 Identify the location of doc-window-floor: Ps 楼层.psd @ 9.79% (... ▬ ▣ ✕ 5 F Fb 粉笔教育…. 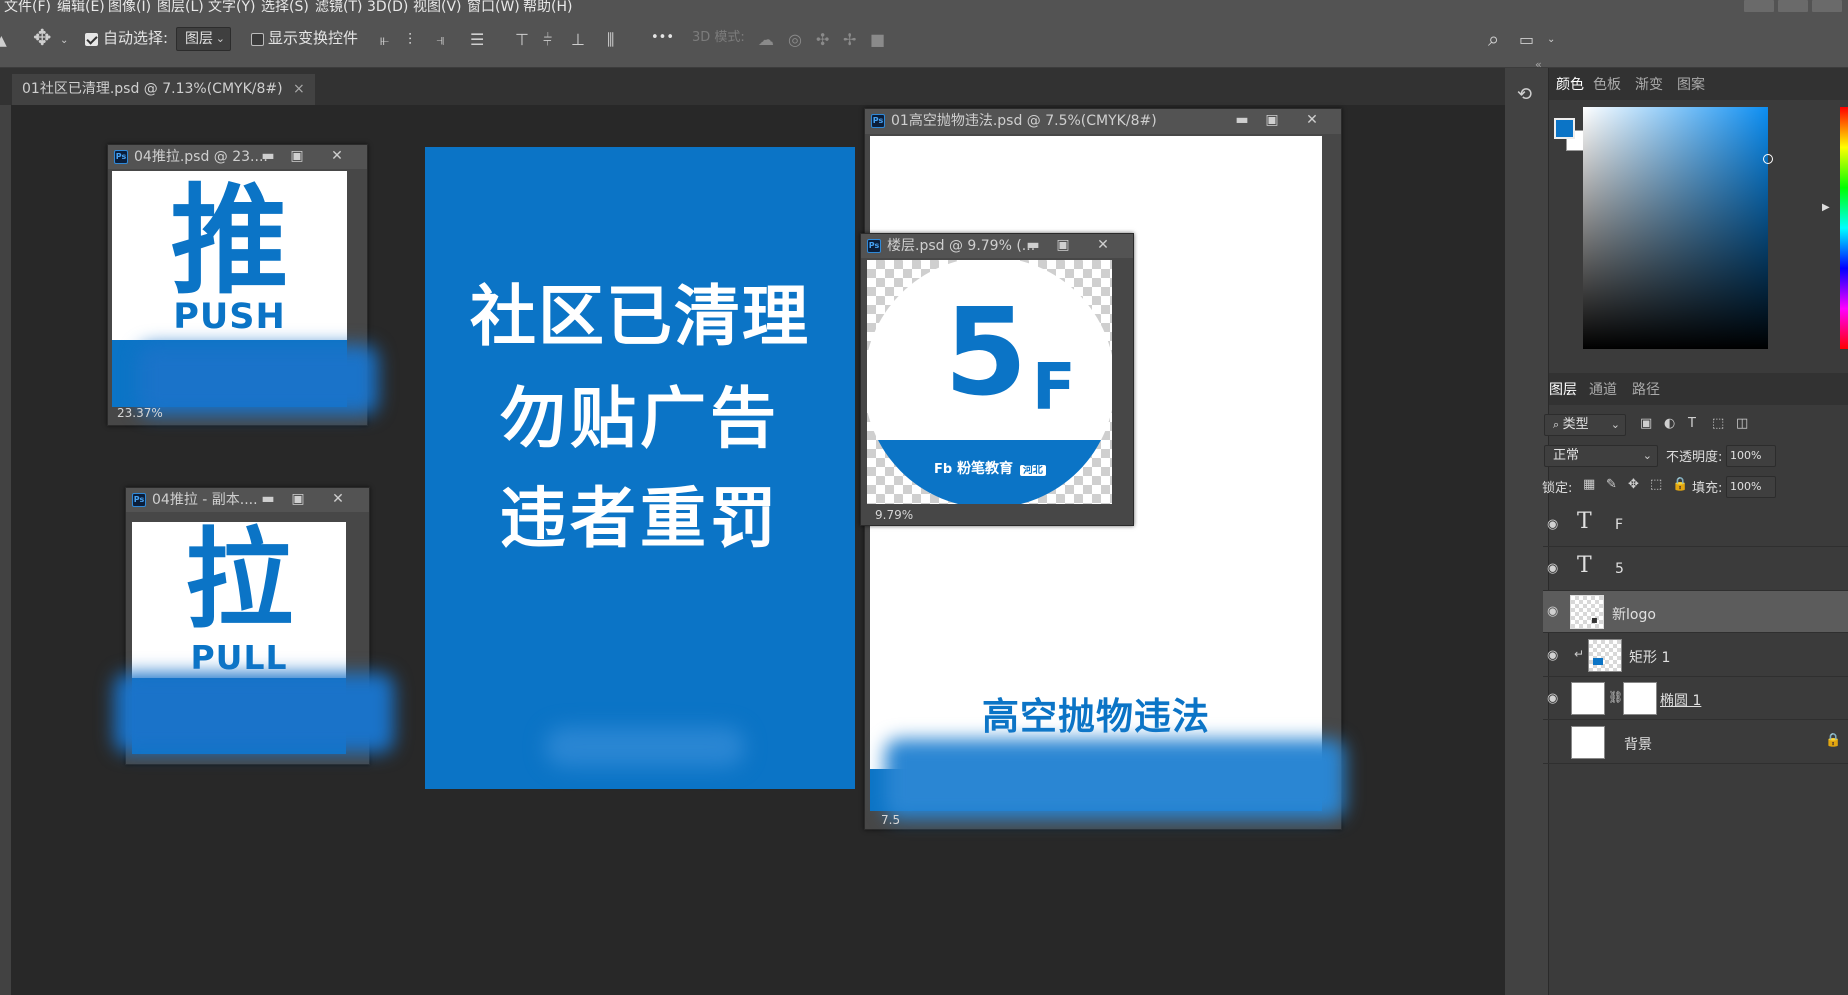
(997, 379).